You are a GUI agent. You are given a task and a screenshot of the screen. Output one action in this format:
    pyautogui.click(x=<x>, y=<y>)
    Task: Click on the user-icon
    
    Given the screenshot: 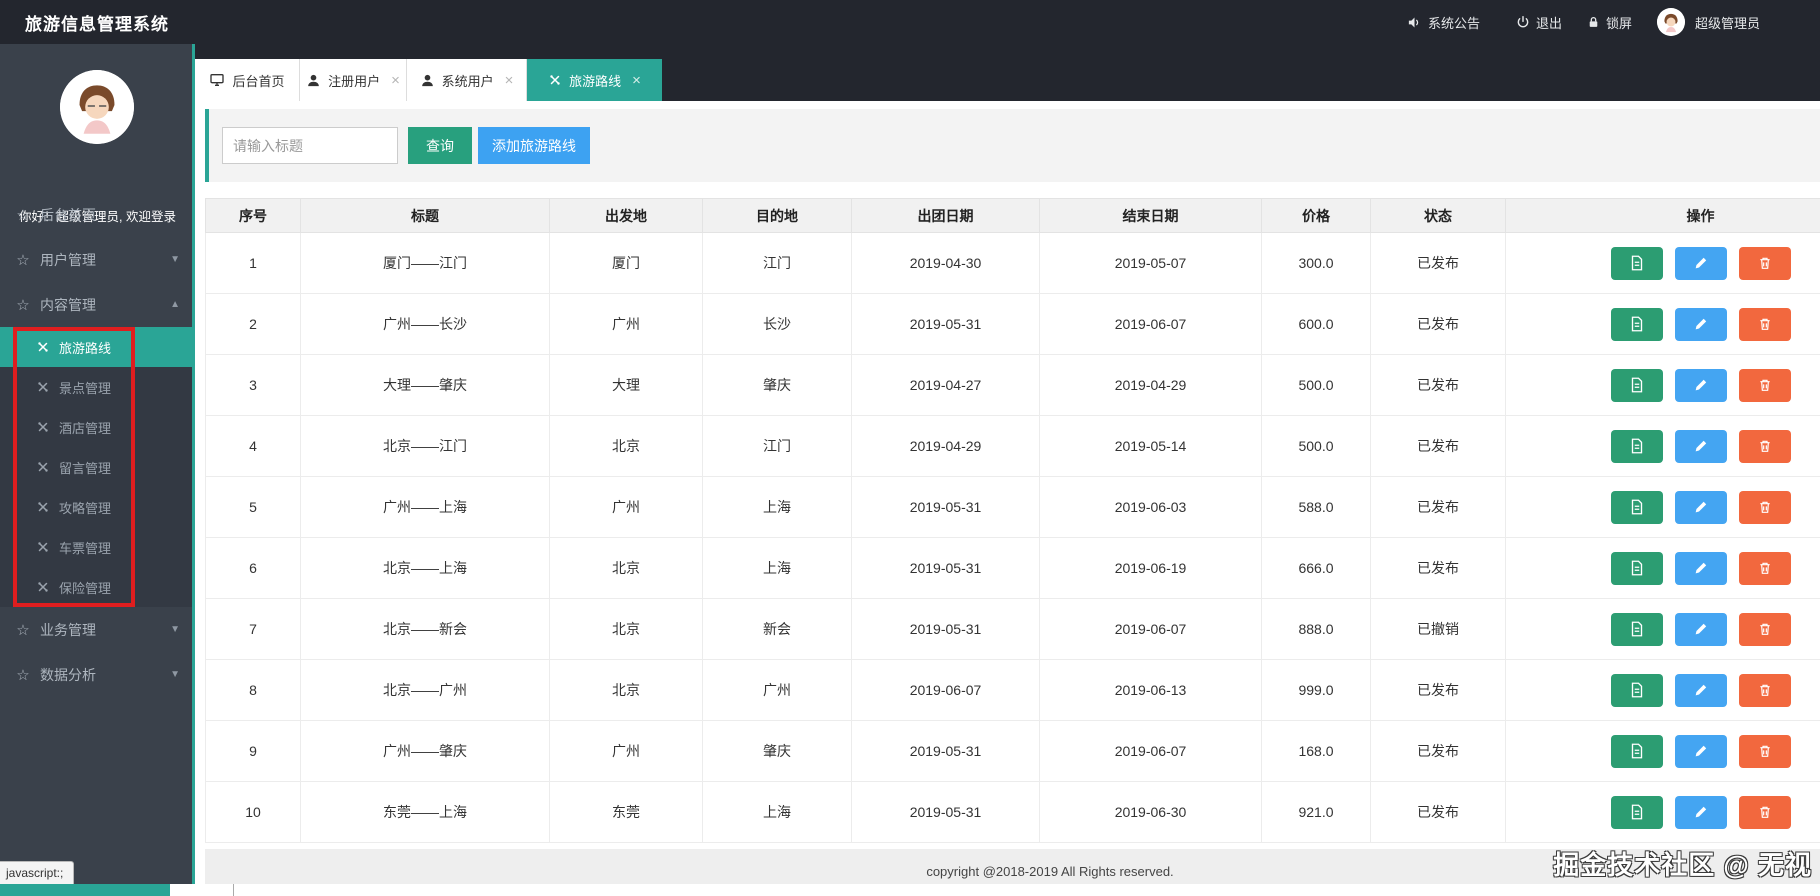 What is the action you would take?
    pyautogui.click(x=427, y=80)
    